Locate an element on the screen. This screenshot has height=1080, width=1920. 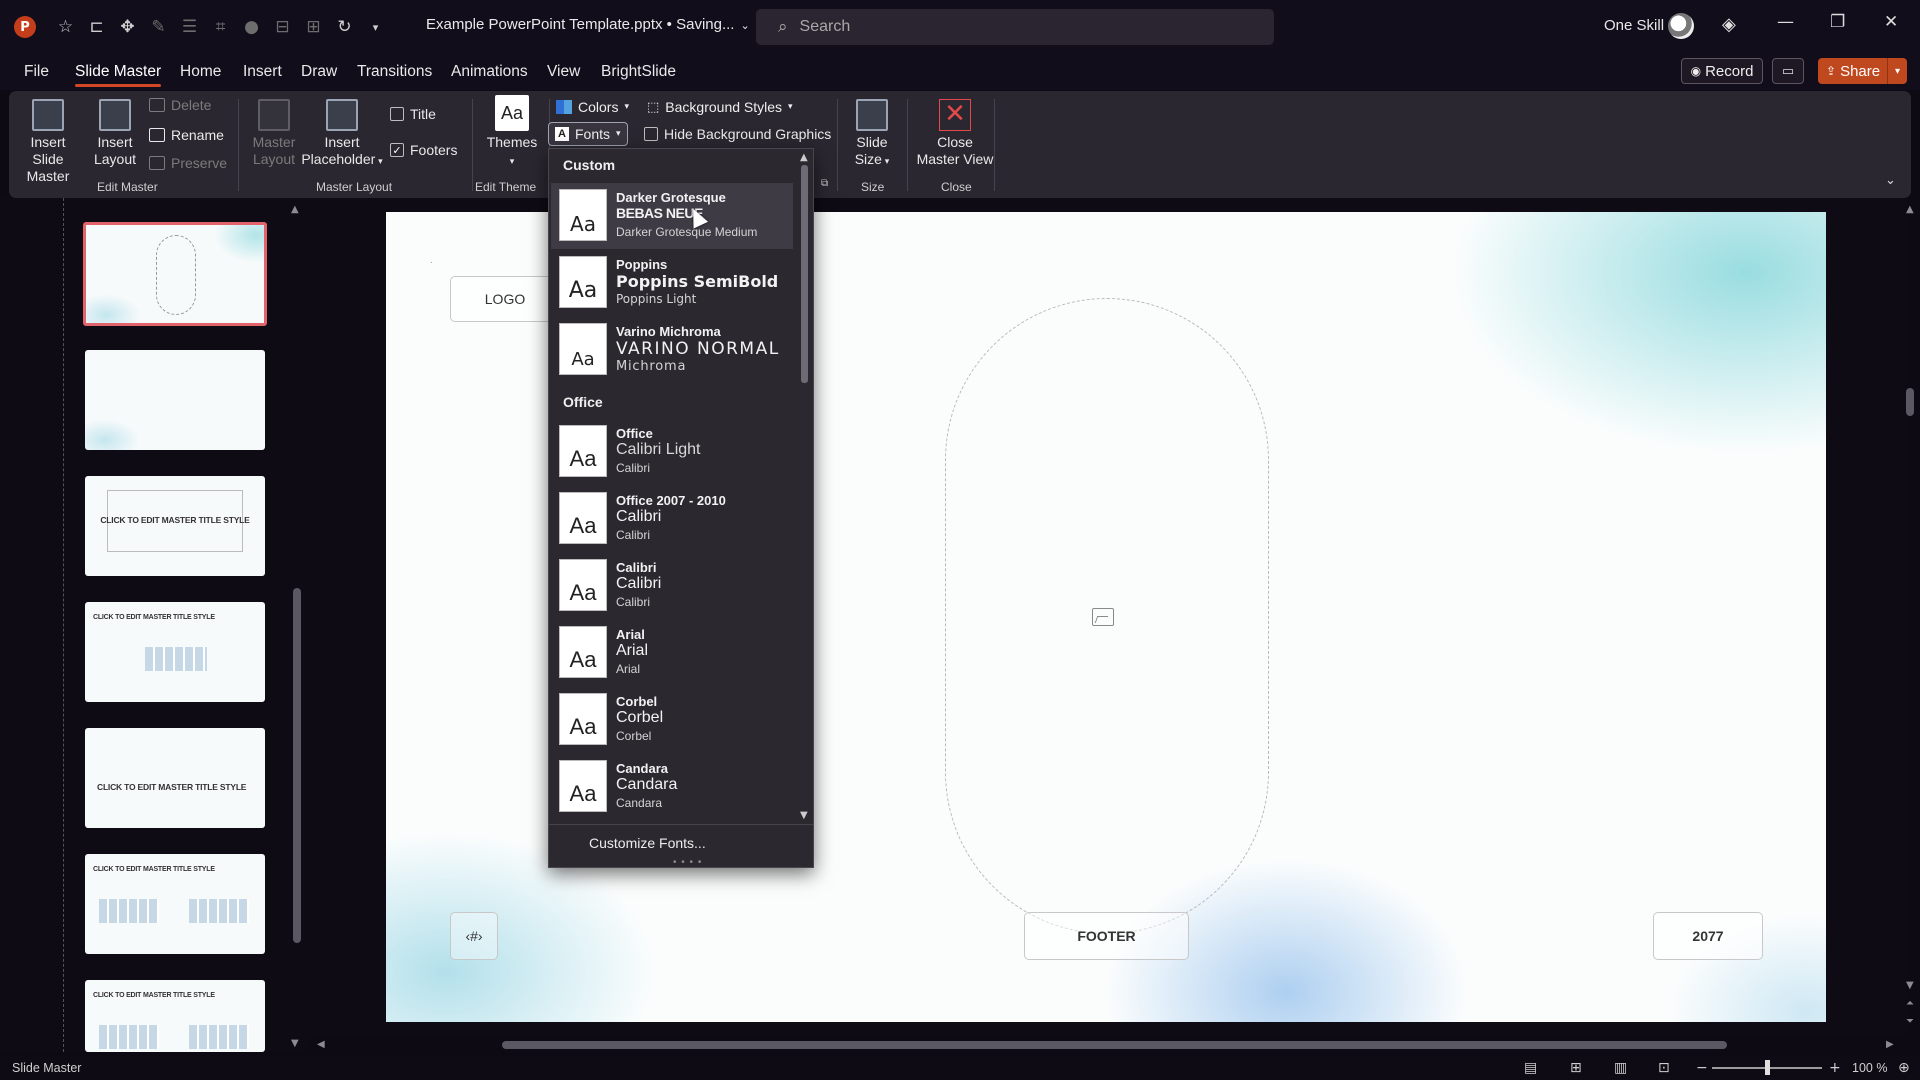
vertical-scrollbar is located at coordinates (1910, 402).